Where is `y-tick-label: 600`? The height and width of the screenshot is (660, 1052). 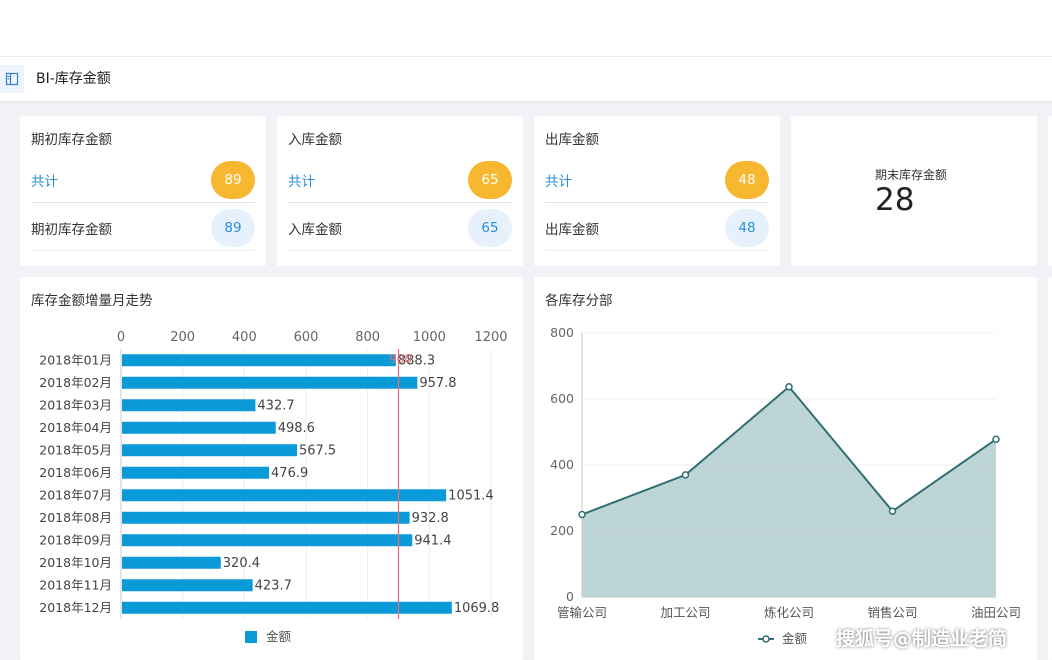 y-tick-label: 600 is located at coordinates (562, 398).